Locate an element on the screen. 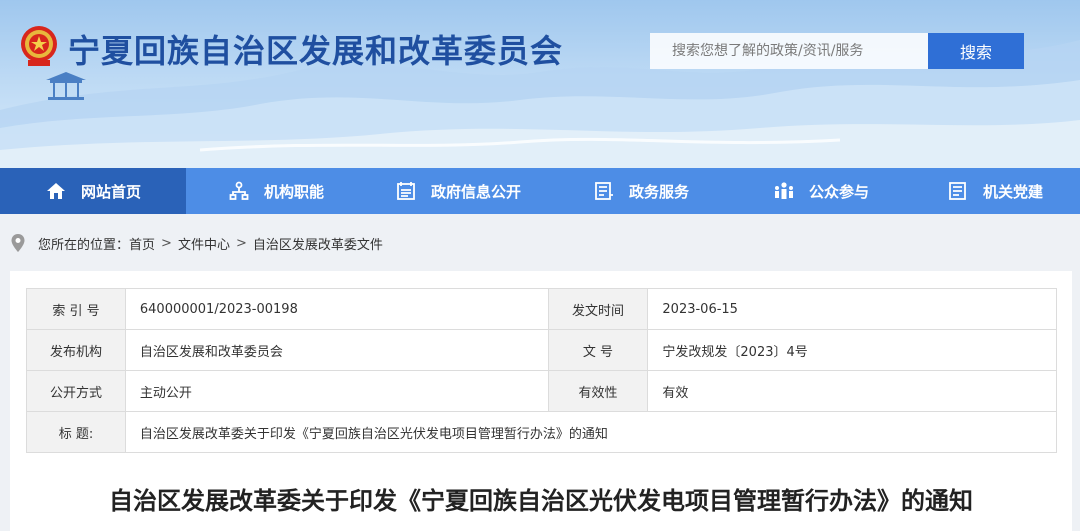 Image resolution: width=1080 pixels, height=531 pixels. people-icon is located at coordinates (784, 191).